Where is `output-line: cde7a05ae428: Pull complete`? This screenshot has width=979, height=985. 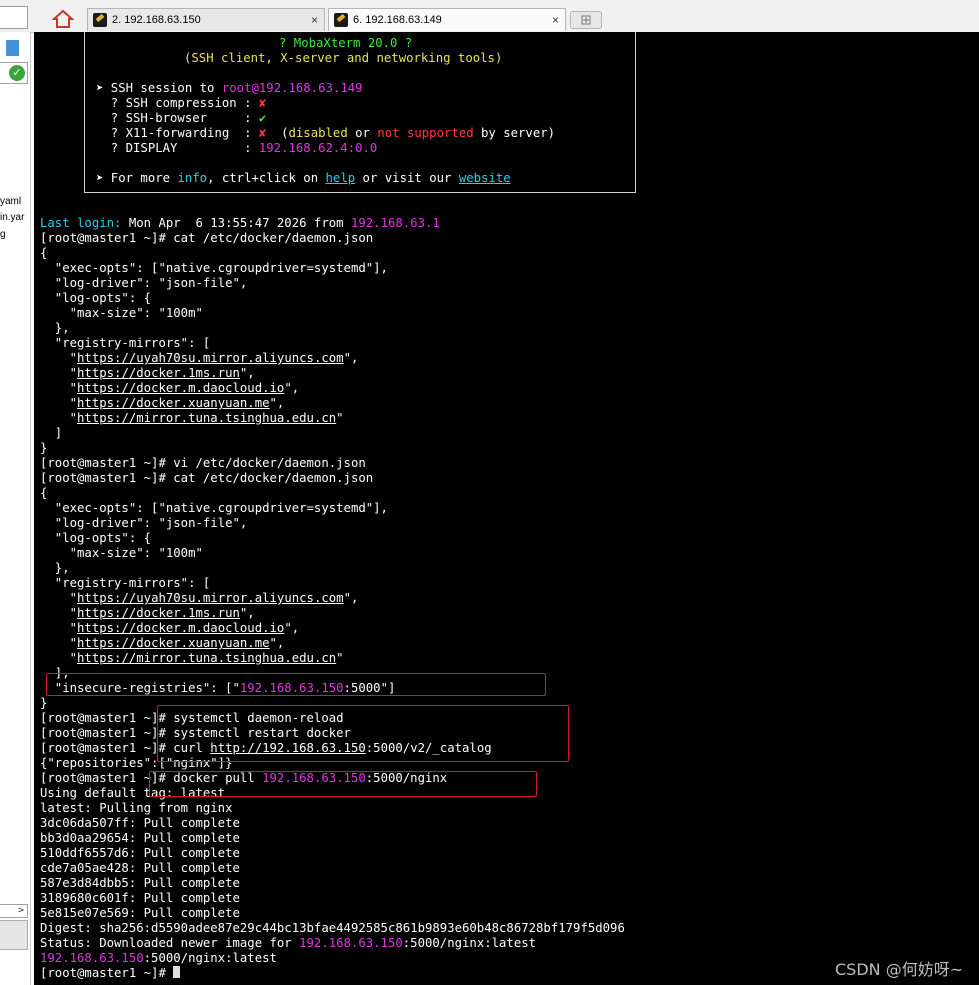
output-line: cde7a05ae428: Pull complete is located at coordinates (140, 868).